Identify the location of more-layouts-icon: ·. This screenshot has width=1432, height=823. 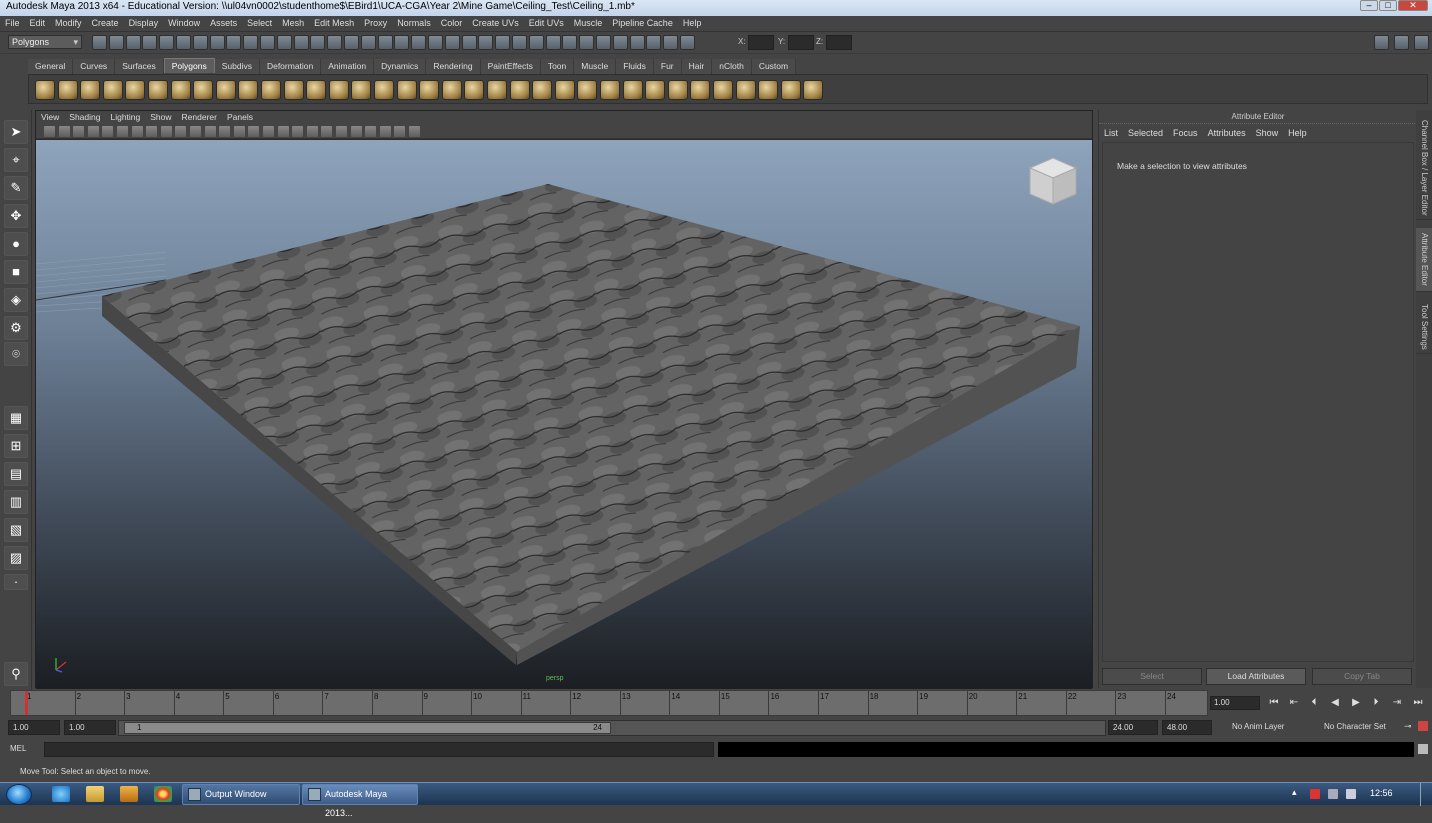
(16, 582).